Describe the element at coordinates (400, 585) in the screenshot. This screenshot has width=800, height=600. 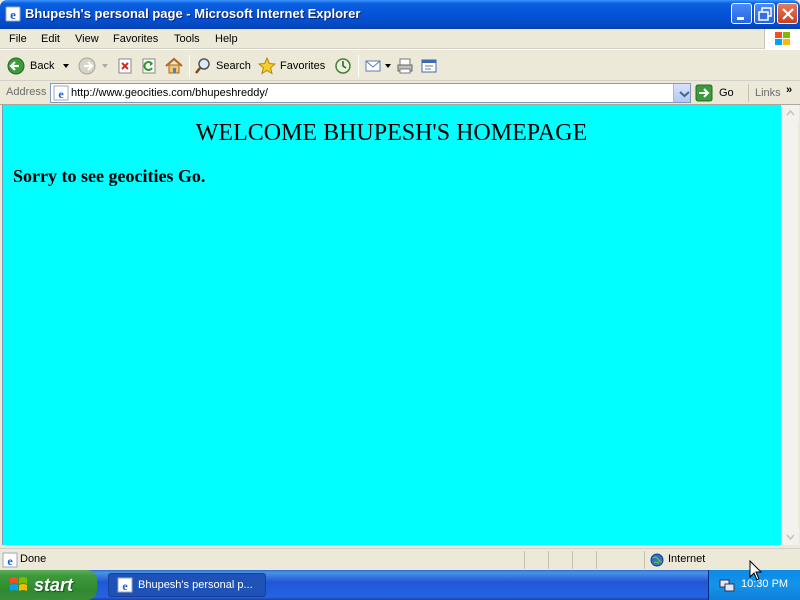
I see `taskbar: start e Bhupesh's personal p... 10:30 PM` at that location.